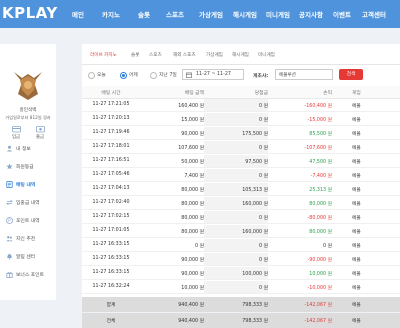  Describe the element at coordinates (241, 105) in the screenshot. I see `table-row: 11-27 17:21:05 160,400 원 0 원 -160,400 원 에볼` at that location.